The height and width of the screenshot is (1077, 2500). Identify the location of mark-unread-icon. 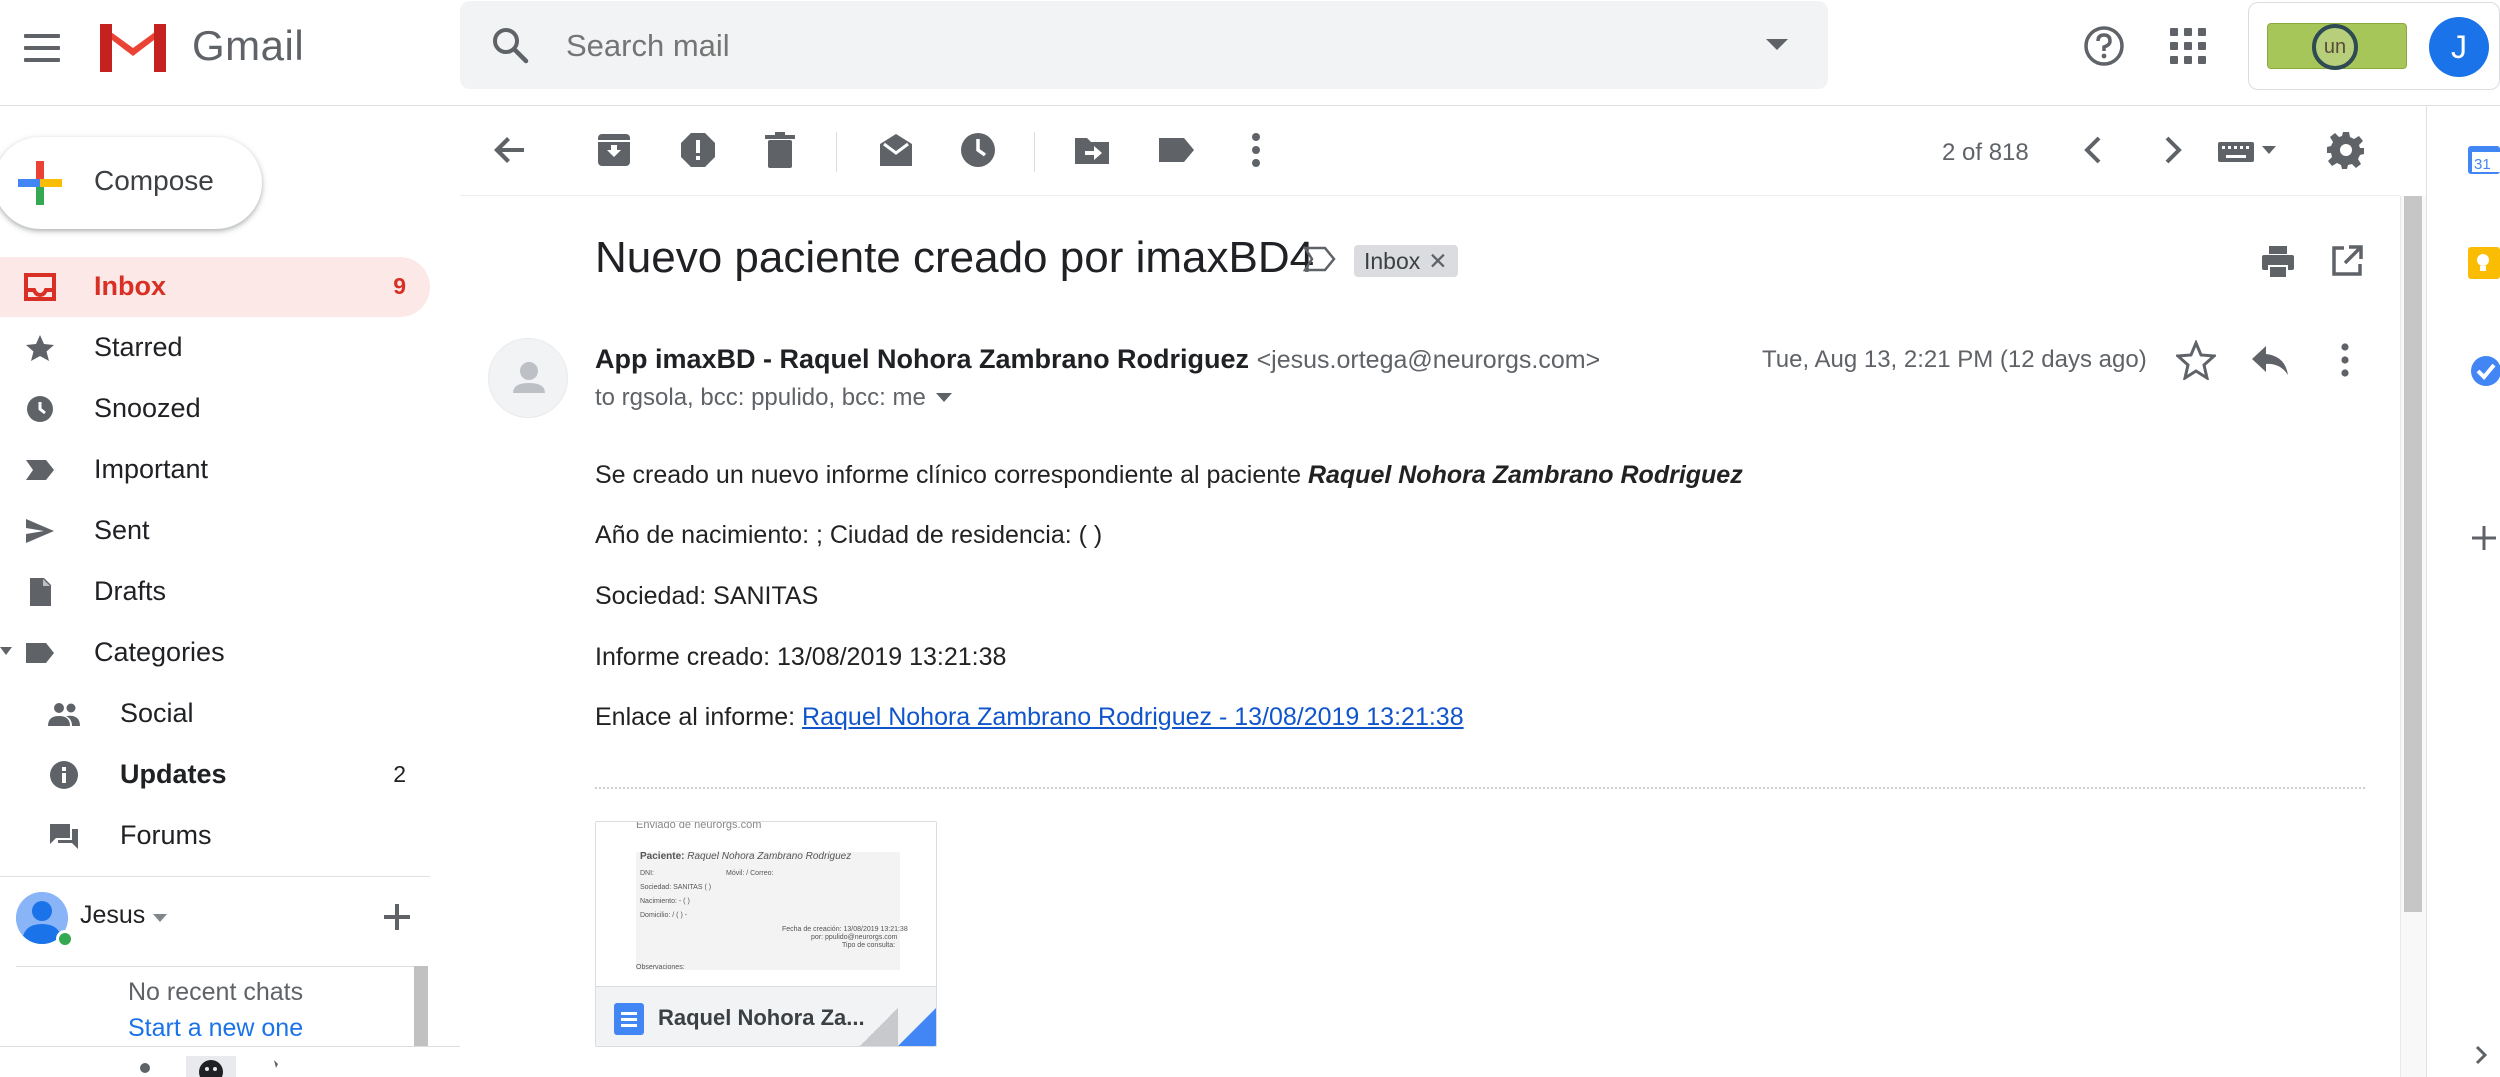
(896, 150).